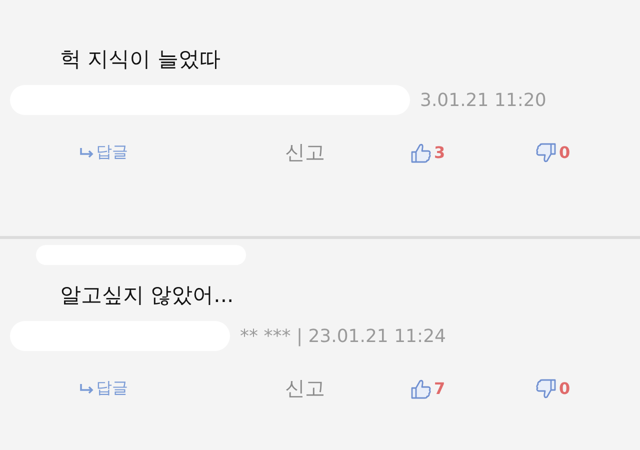  What do you see at coordinates (472, 389) in the screenshot?
I see `like-button: 7` at bounding box center [472, 389].